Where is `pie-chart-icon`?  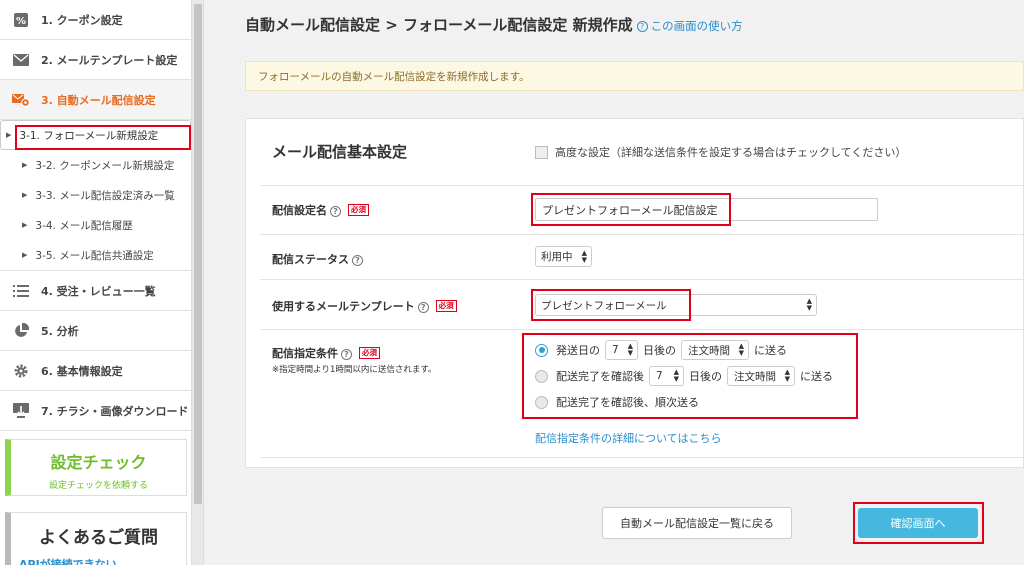 pie-chart-icon is located at coordinates (21, 330).